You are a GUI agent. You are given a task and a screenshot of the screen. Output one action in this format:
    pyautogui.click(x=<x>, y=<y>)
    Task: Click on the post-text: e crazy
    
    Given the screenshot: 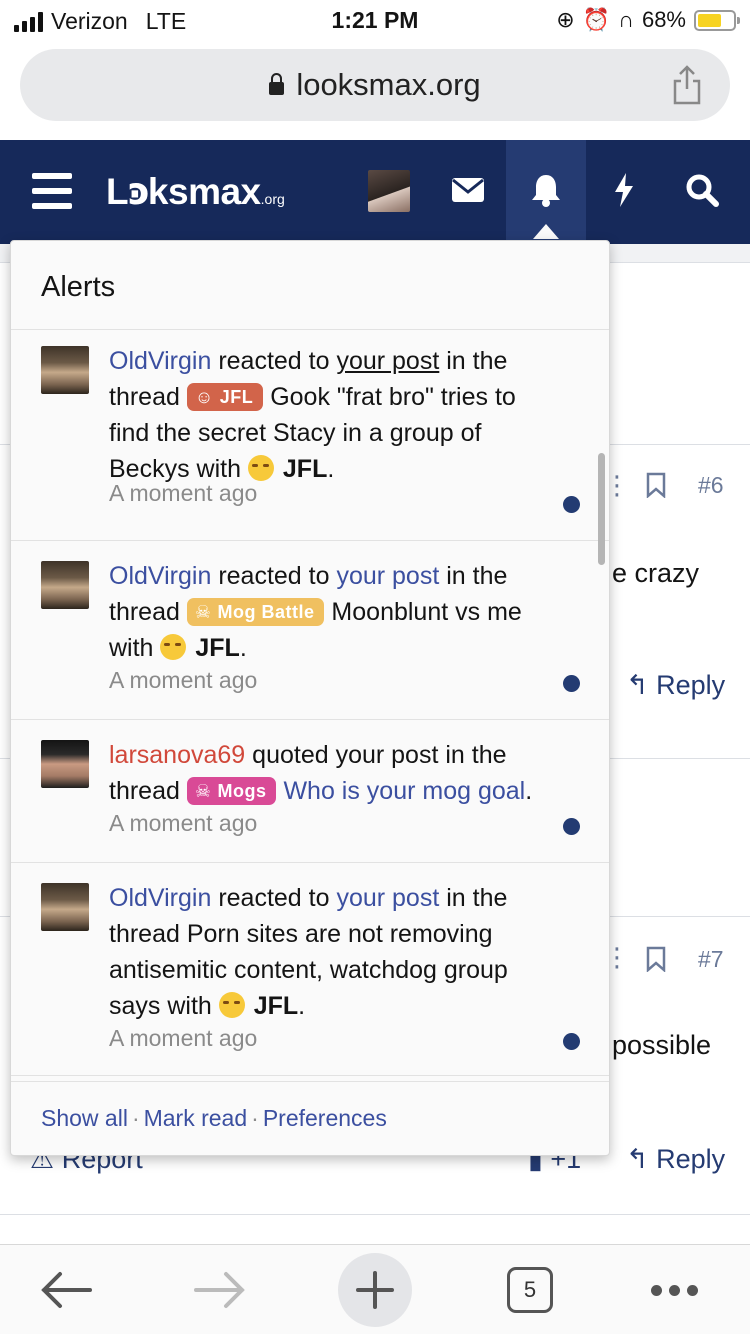 What is the action you would take?
    pyautogui.click(x=656, y=573)
    